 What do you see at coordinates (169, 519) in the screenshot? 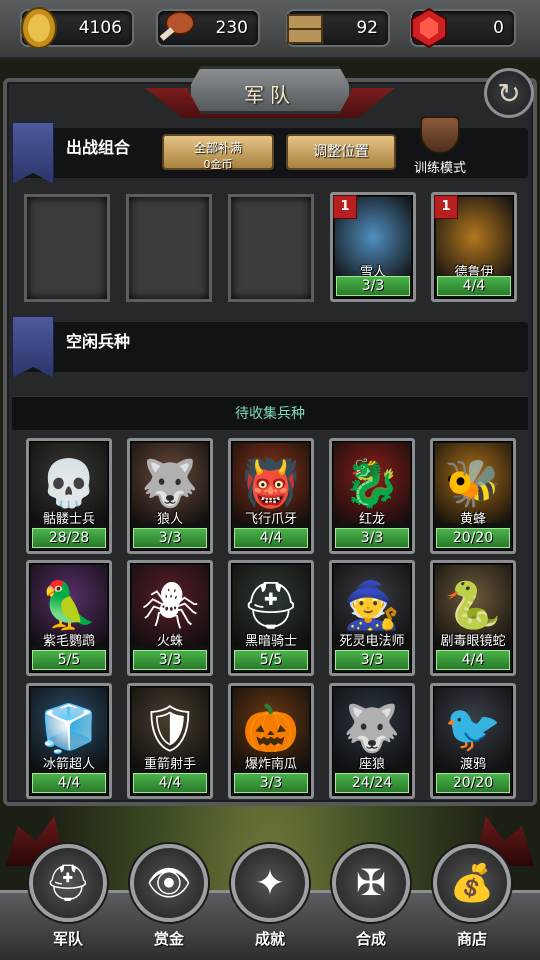
I see `unit-name: 狼人` at bounding box center [169, 519].